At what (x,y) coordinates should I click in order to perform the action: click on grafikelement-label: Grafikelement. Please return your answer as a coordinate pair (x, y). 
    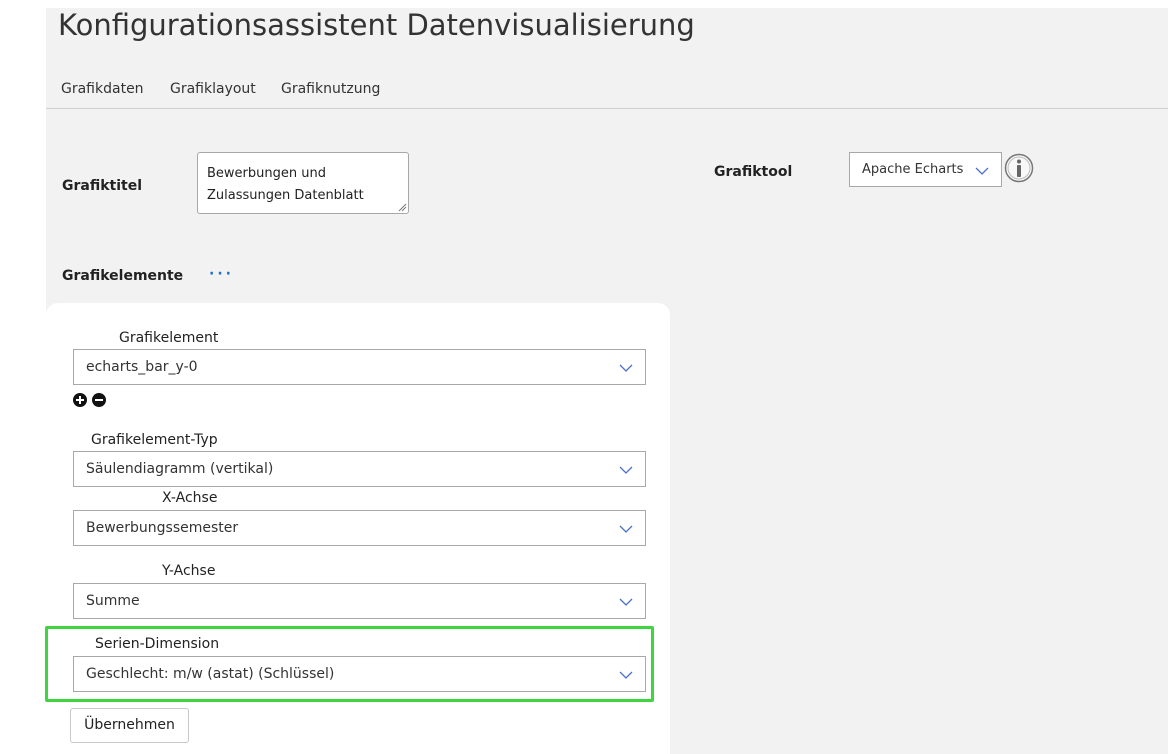
    Looking at the image, I should click on (169, 338).